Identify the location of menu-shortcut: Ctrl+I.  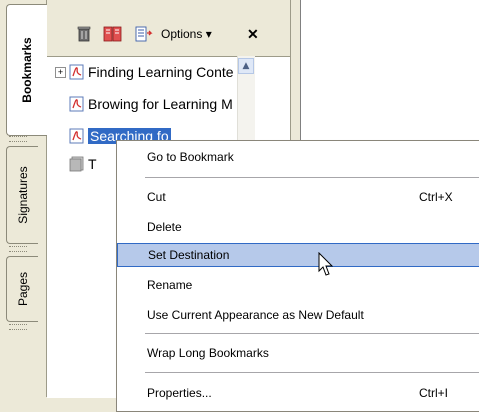
(434, 393).